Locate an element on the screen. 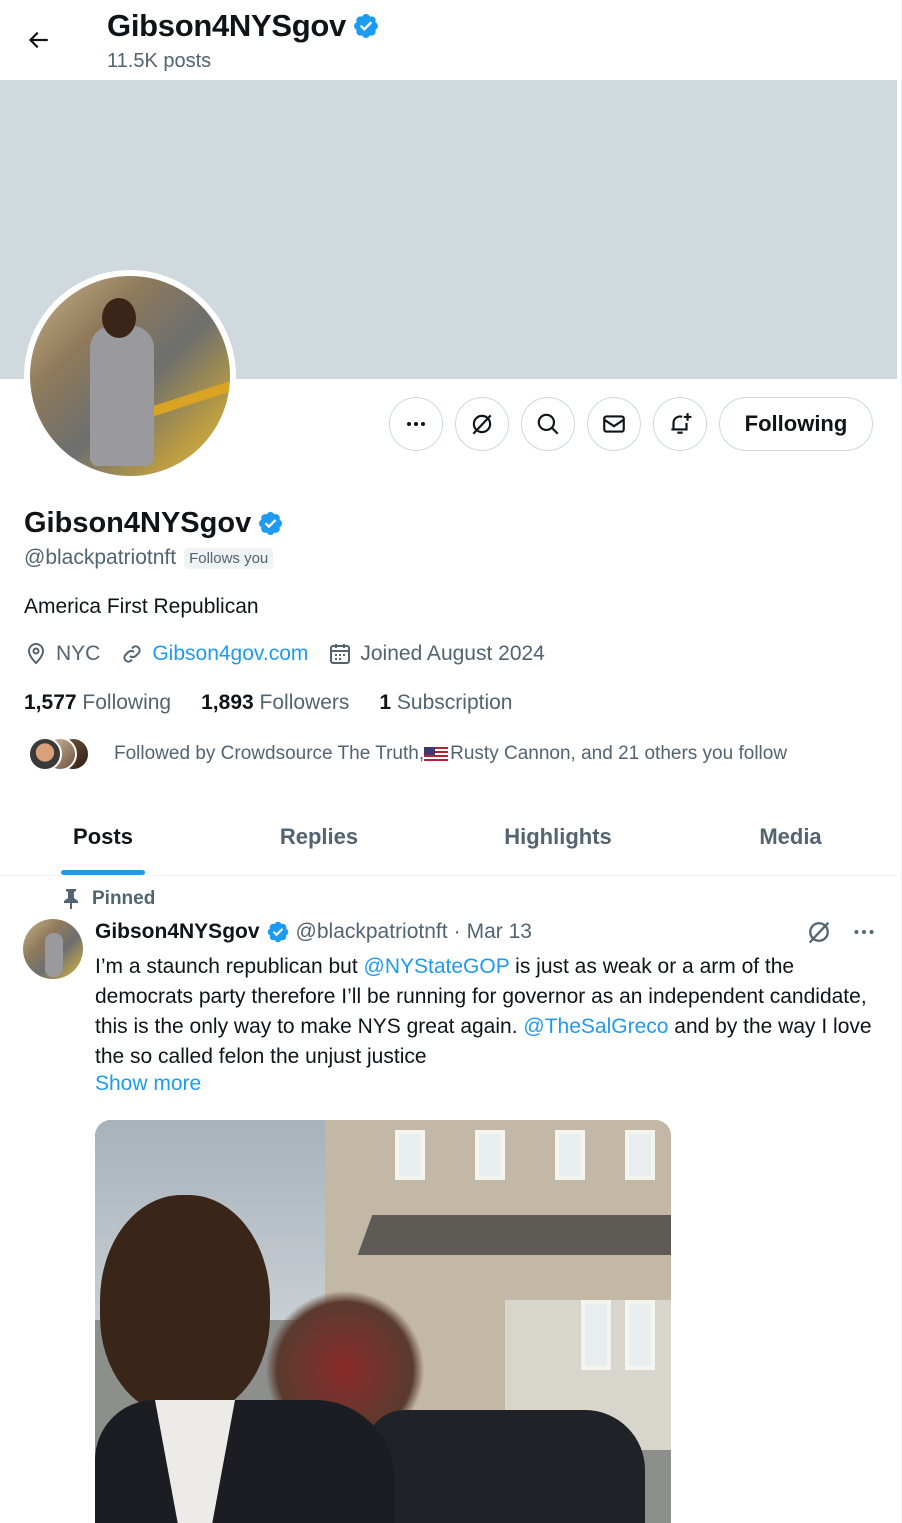 The width and height of the screenshot is (902, 1523). post-author-avatar is located at coordinates (53, 949).